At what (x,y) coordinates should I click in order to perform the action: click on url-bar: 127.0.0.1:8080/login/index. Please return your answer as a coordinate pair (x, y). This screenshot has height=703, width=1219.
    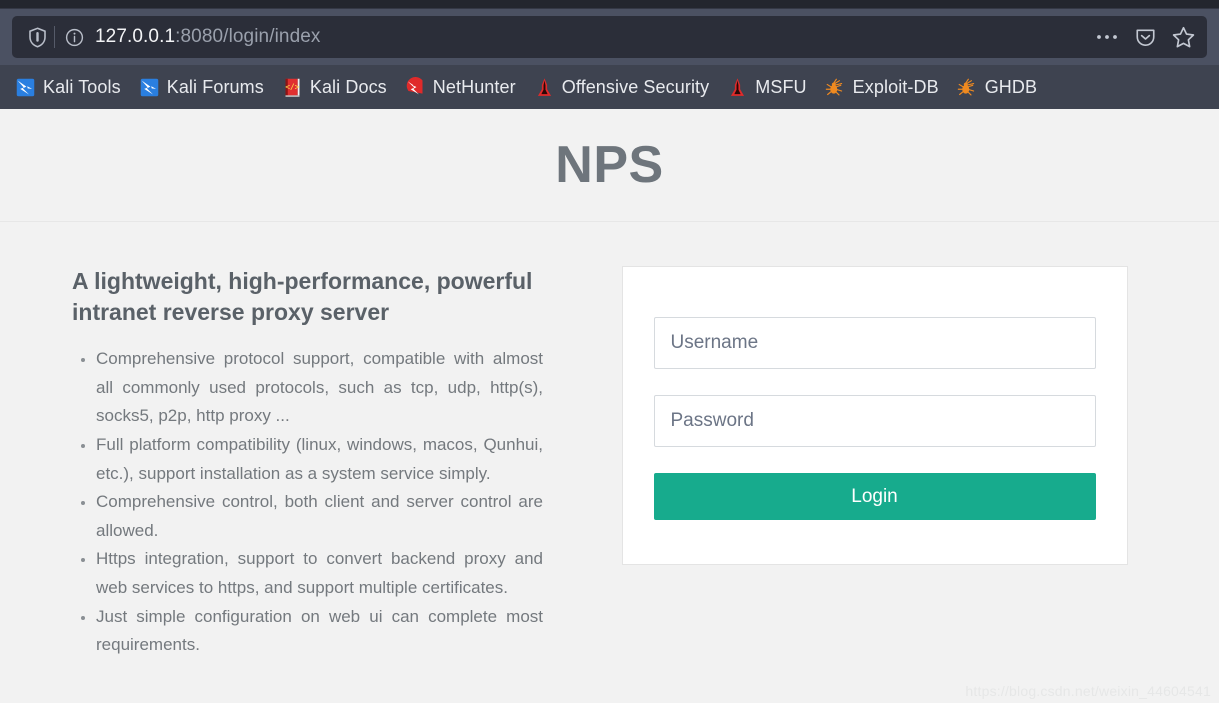
    Looking at the image, I should click on (609, 37).